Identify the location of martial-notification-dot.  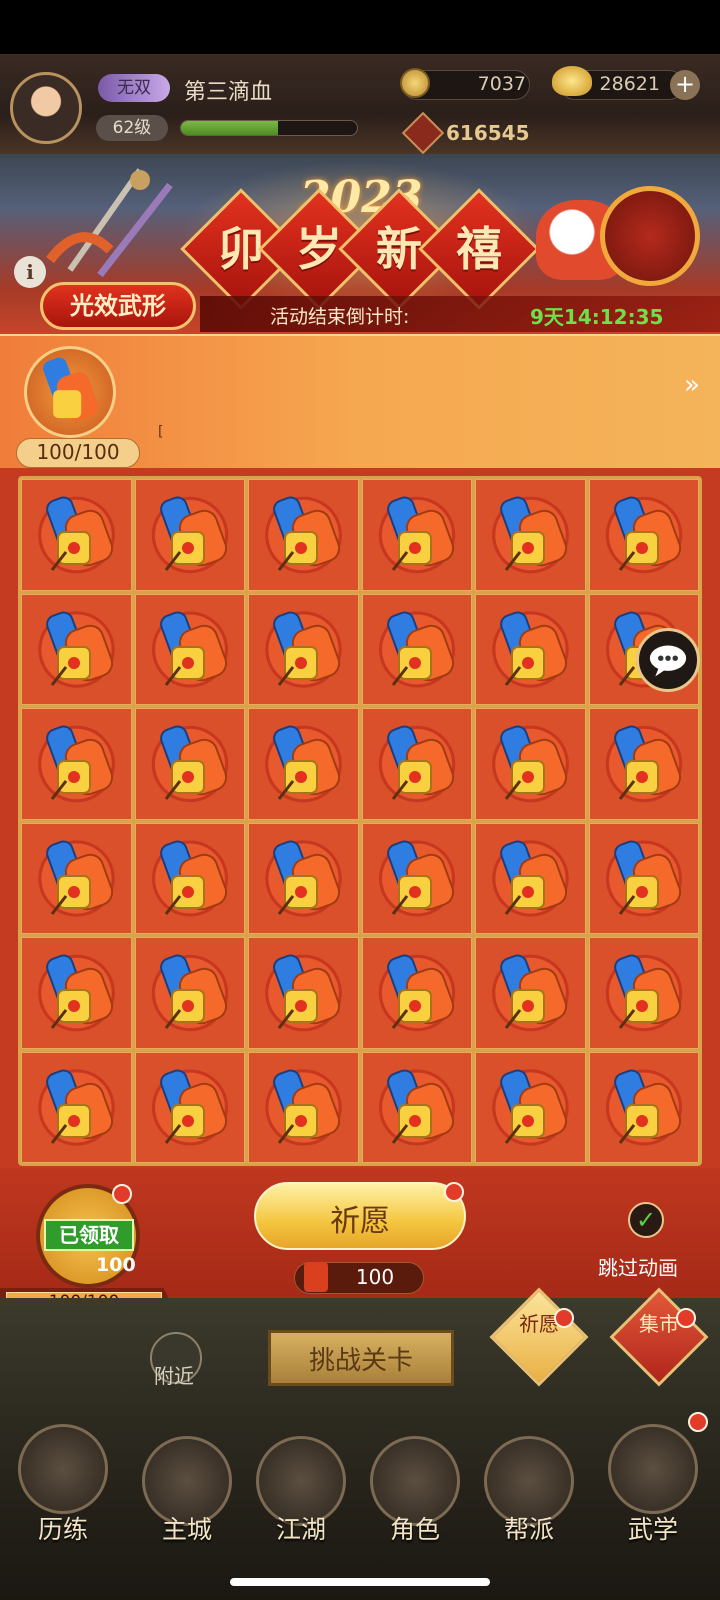
(698, 1422).